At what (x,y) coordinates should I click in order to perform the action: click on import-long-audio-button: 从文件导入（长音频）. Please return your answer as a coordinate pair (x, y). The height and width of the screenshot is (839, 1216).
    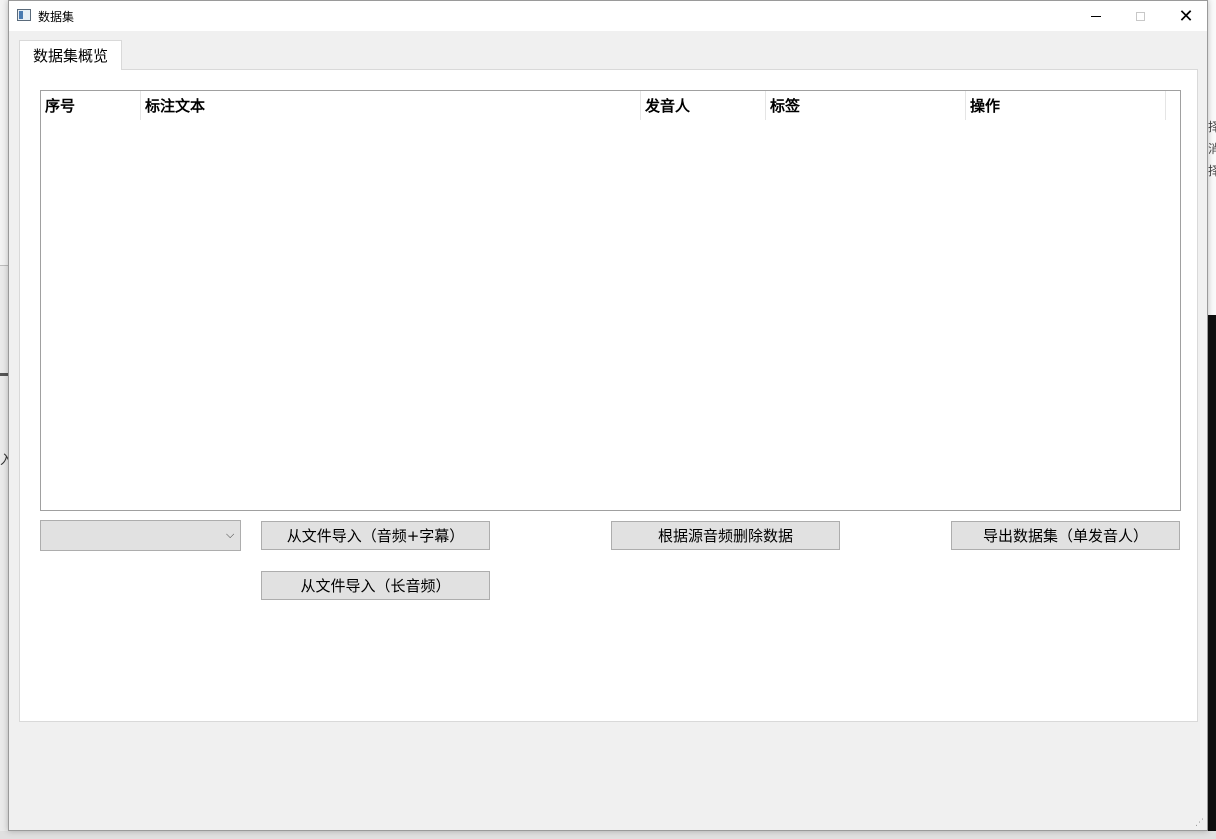
    Looking at the image, I should click on (375, 585).